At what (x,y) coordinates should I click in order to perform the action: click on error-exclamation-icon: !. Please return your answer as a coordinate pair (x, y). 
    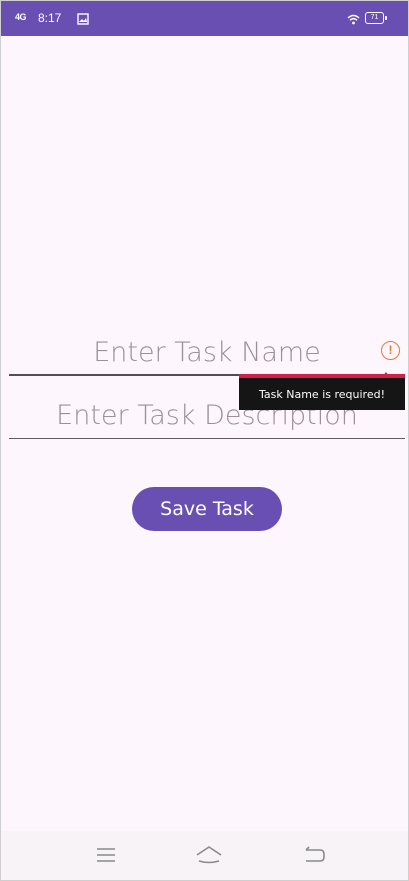
    Looking at the image, I should click on (390, 350).